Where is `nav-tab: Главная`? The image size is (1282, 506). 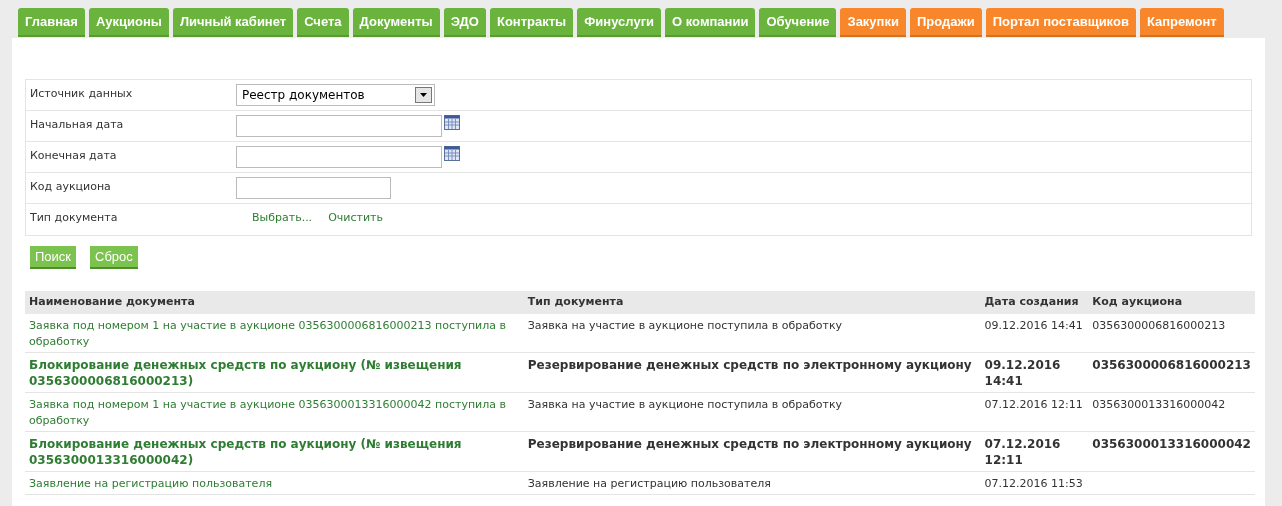
nav-tab: Главная is located at coordinates (51, 22).